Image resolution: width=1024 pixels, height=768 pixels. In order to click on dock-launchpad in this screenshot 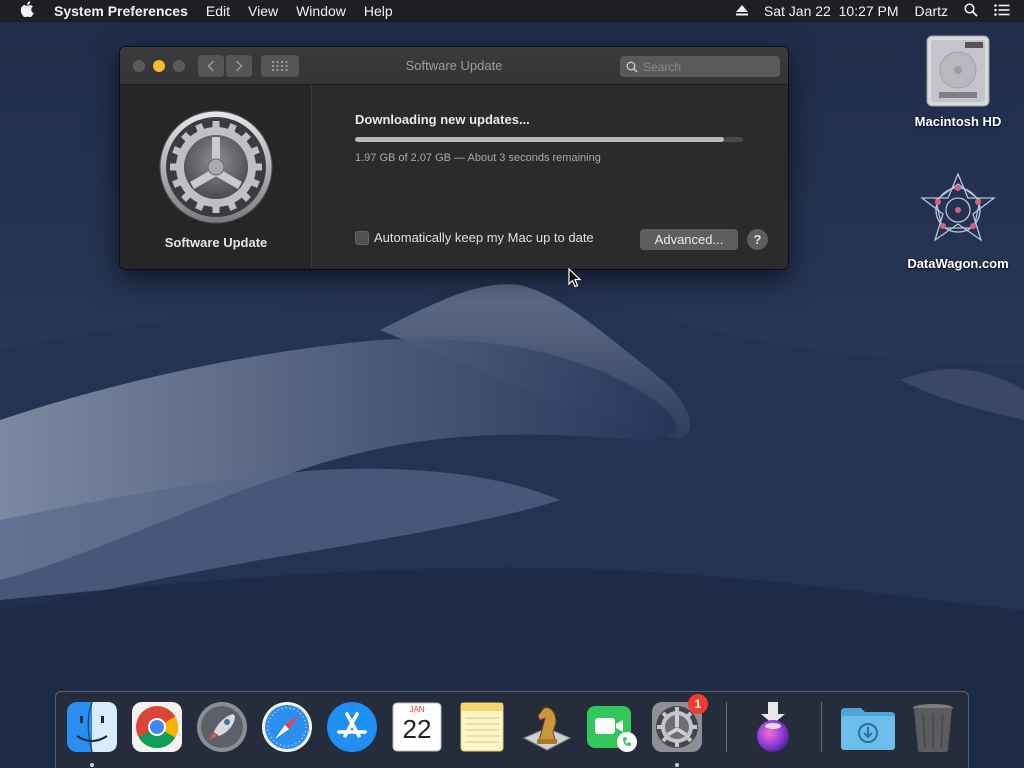, I will do `click(222, 727)`.